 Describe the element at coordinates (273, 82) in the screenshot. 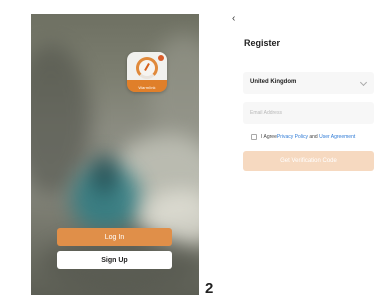

I see `country-select-value: United Kingdom` at that location.